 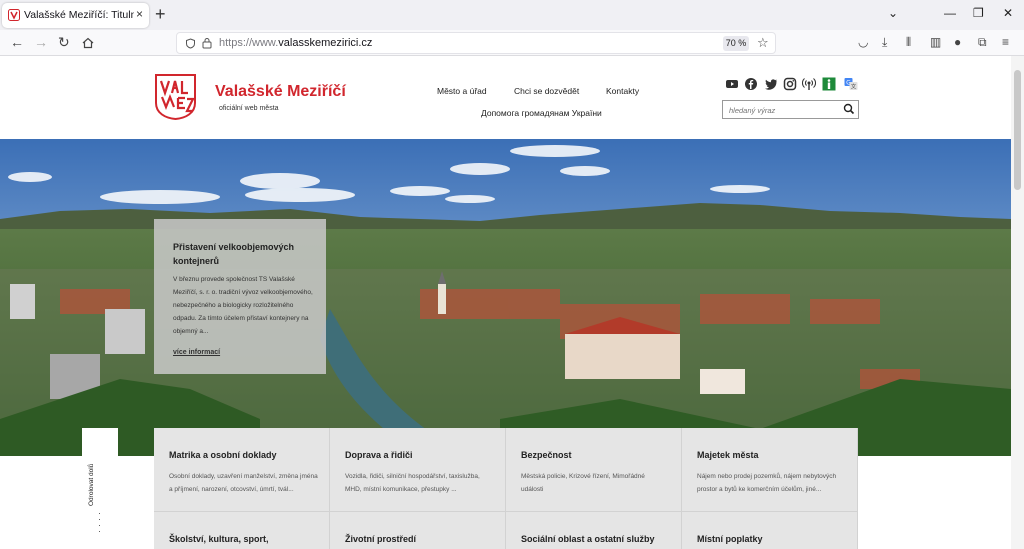 I want to click on page-scrollbar, so click(x=1017, y=302).